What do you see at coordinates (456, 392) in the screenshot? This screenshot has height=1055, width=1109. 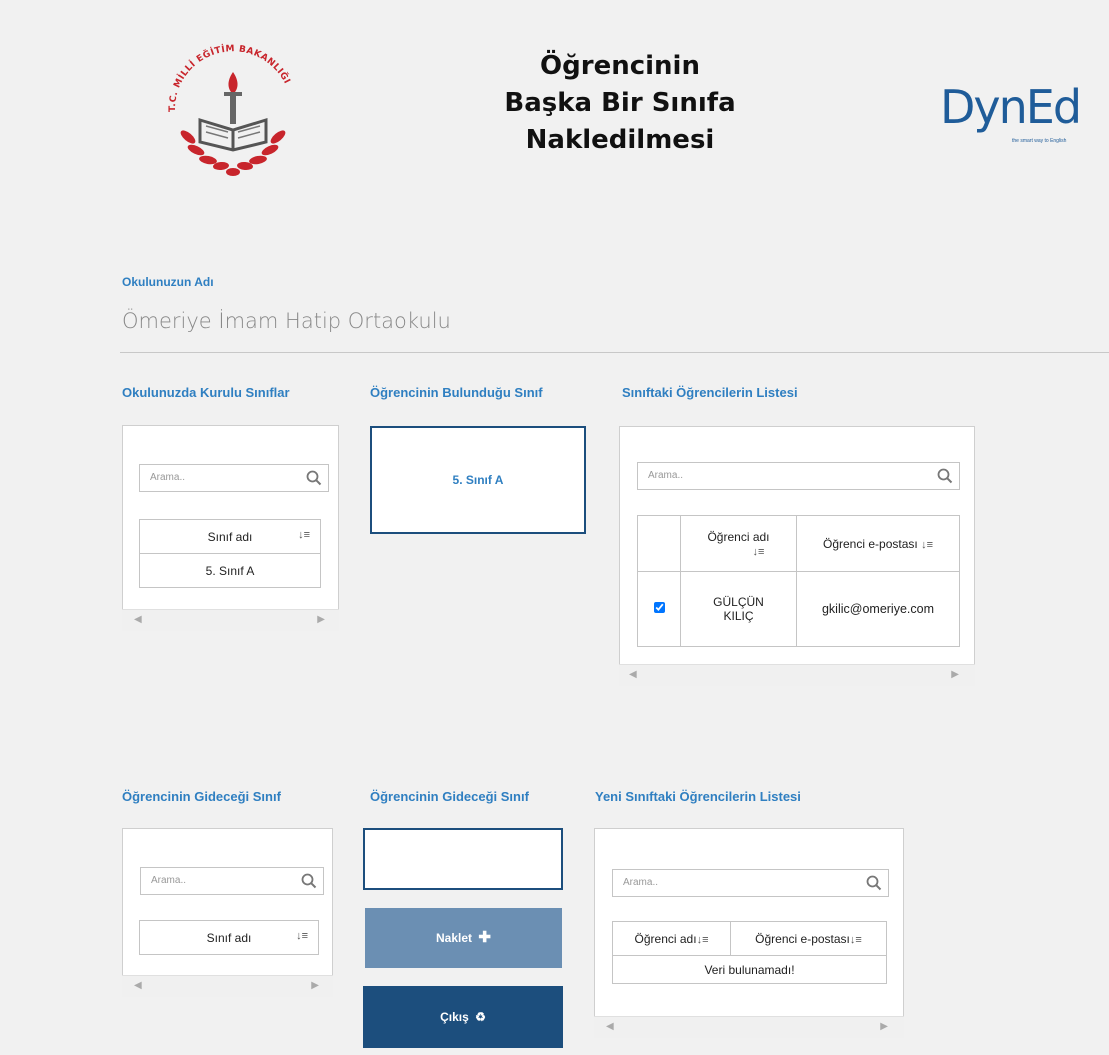 I see `current-class-label: Öğrencinin Bulunduğu Sınıf` at bounding box center [456, 392].